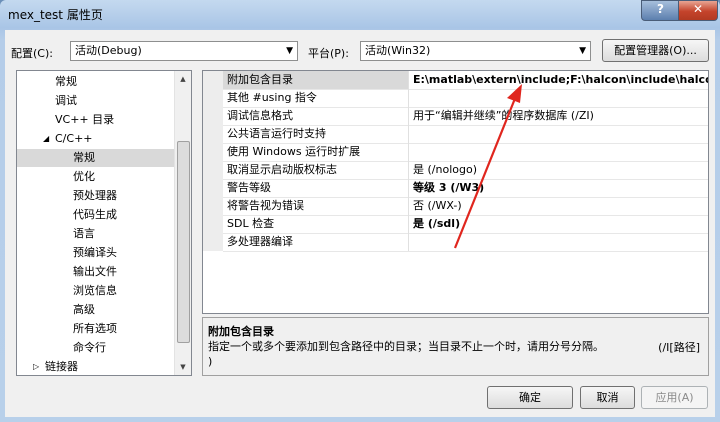 The height and width of the screenshot is (422, 720). What do you see at coordinates (559, 206) in the screenshot?
I see `property-value: 否 (/WX-)` at bounding box center [559, 206].